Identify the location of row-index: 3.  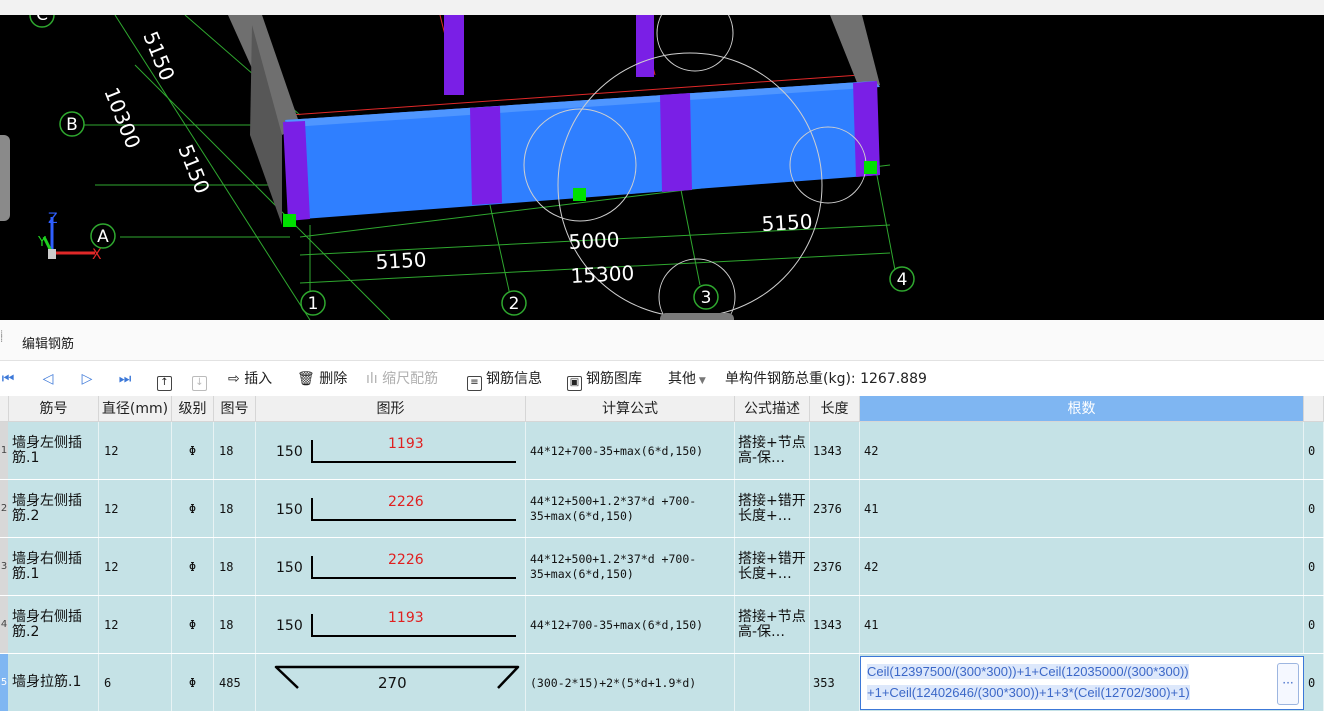
(4, 566).